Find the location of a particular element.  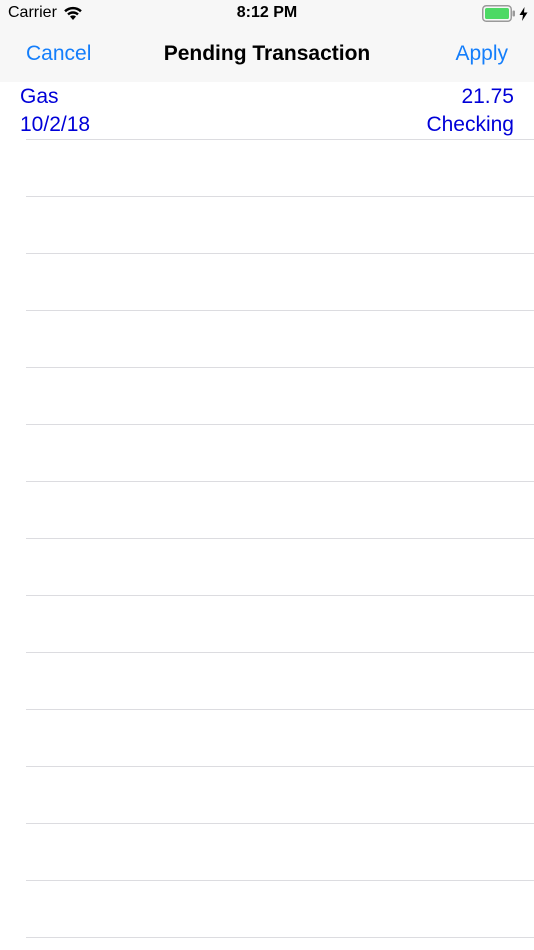

apply-button: Apply is located at coordinates (481, 54).